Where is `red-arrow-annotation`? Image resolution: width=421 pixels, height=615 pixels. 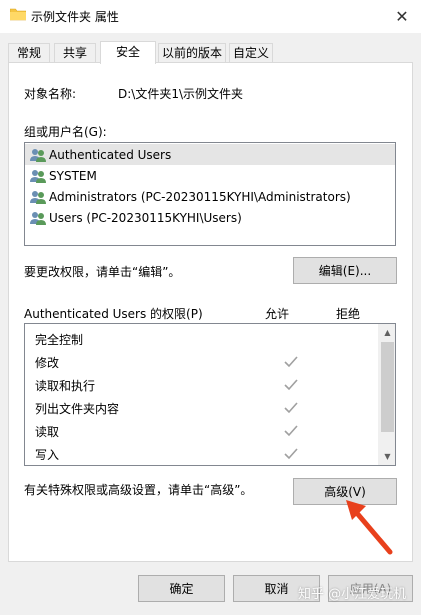
red-arrow-annotation is located at coordinates (369, 527).